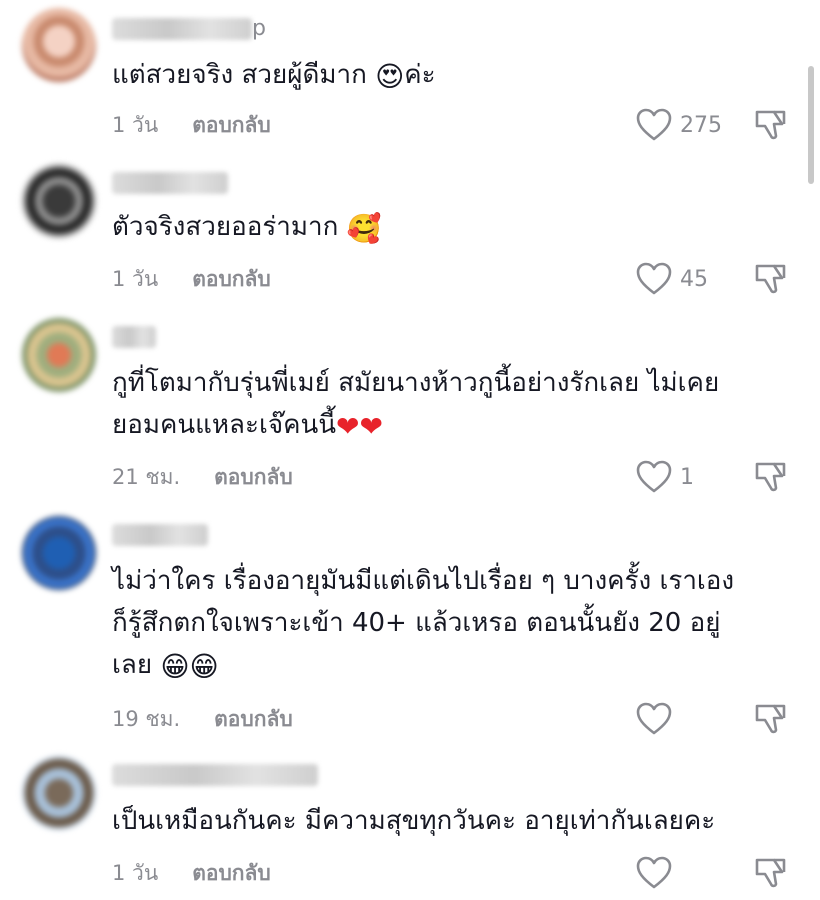 The height and width of the screenshot is (900, 820). Describe the element at coordinates (146, 476) in the screenshot. I see `comment-time: 21 ชม.` at that location.